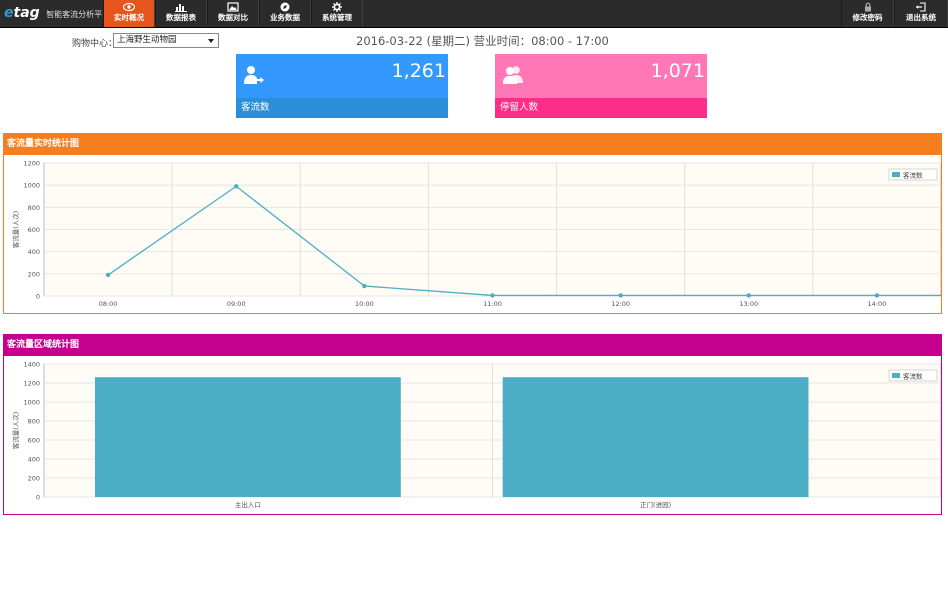 The height and width of the screenshot is (607, 948). I want to click on x-tick-label: 主出入口, so click(248, 504).